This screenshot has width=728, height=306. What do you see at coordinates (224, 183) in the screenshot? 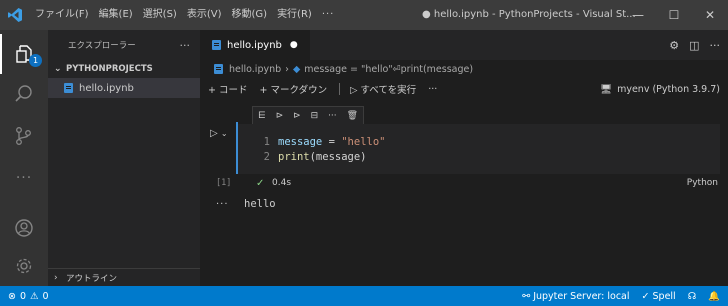
I see `execution-count: [1]` at bounding box center [224, 183].